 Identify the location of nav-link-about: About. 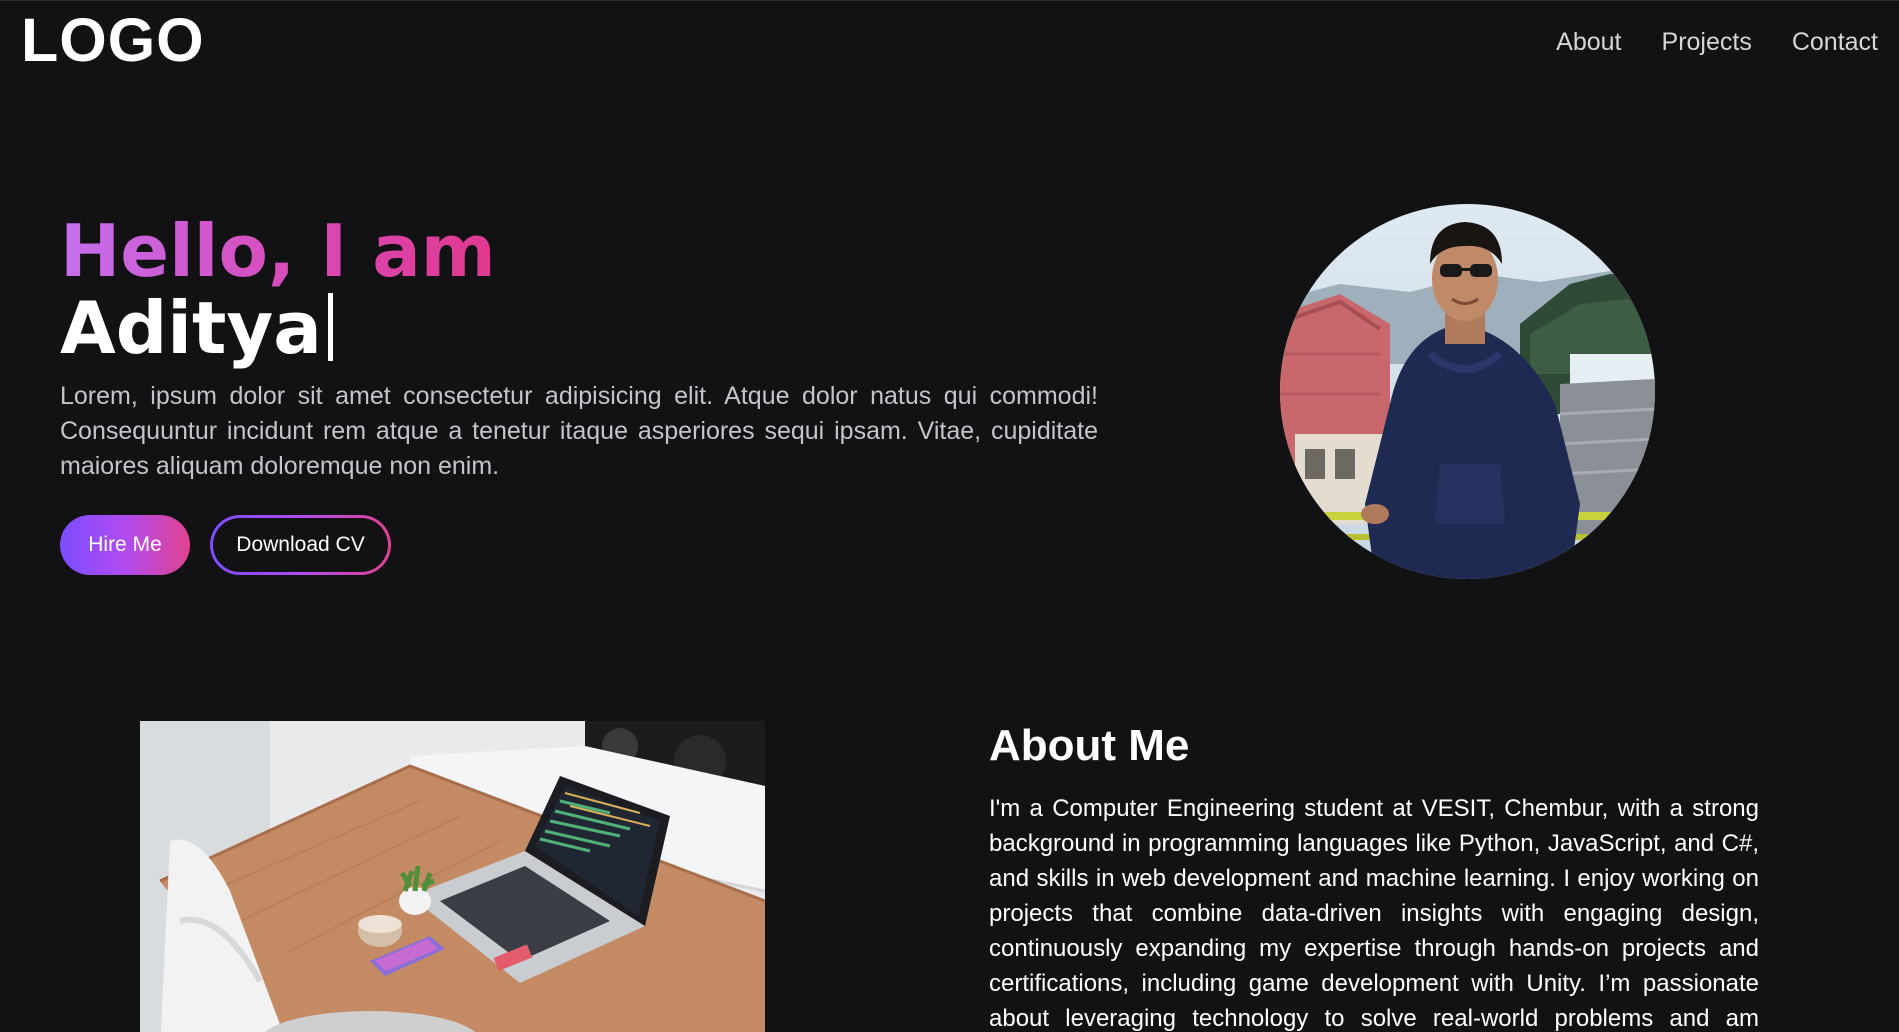
(1588, 42).